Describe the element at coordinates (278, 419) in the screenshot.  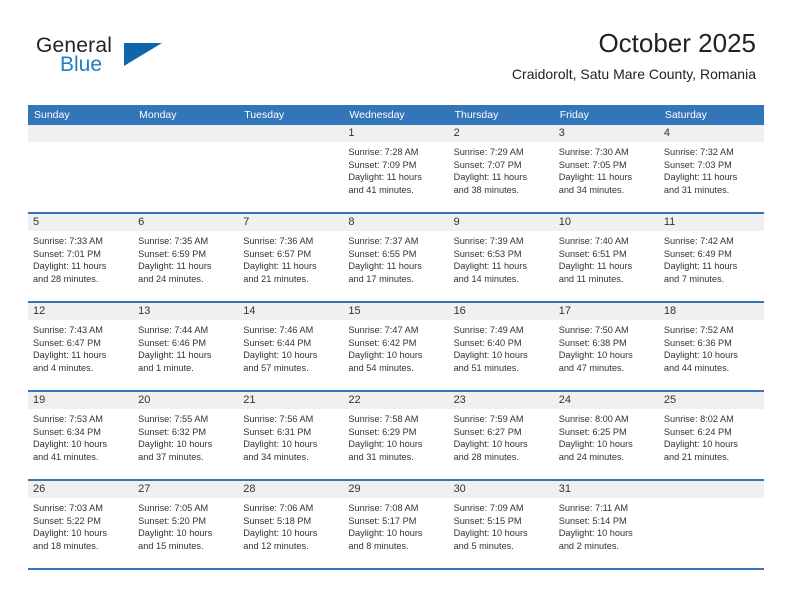
I see `sunrise-text: Sunrise: 7:56 AM` at that location.